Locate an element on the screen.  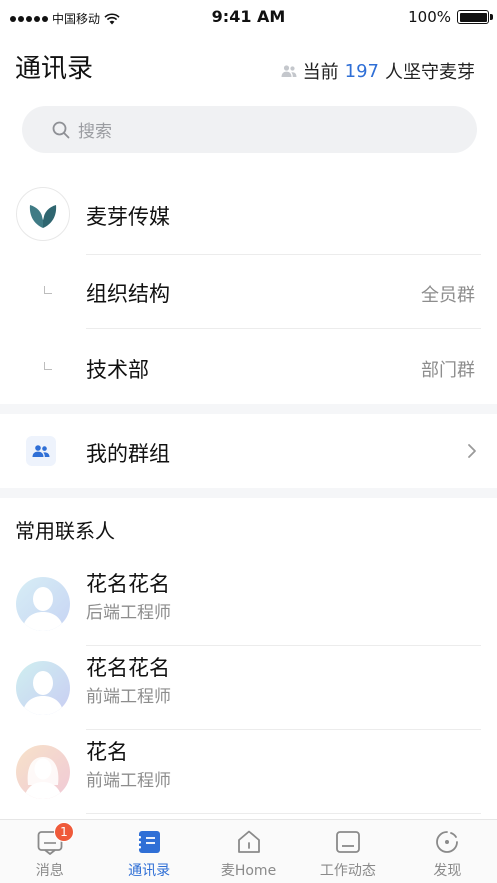
discover-icon is located at coordinates (447, 842).